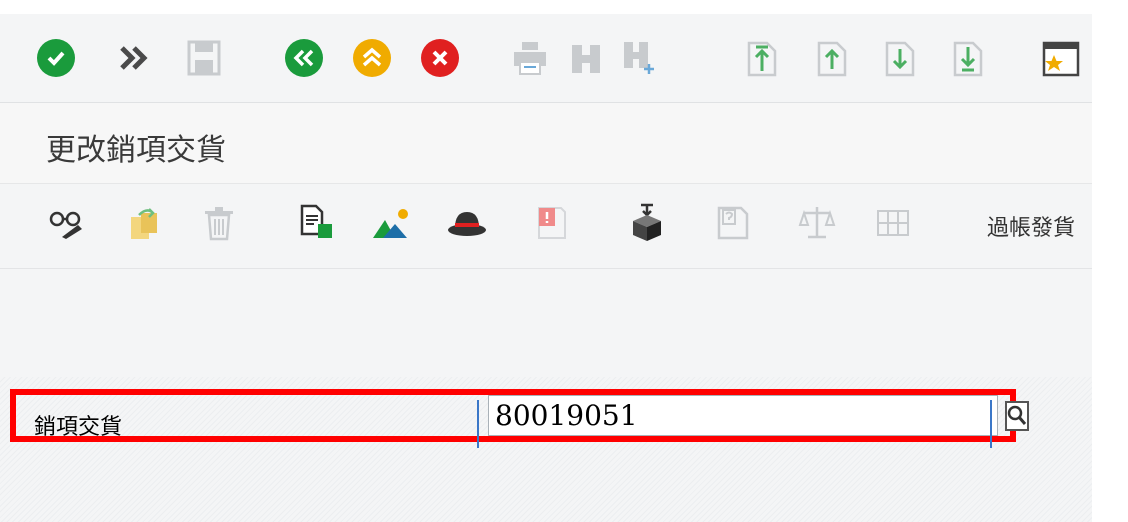 The height and width of the screenshot is (522, 1128). I want to click on glasses-pen-icon, so click(65, 225).